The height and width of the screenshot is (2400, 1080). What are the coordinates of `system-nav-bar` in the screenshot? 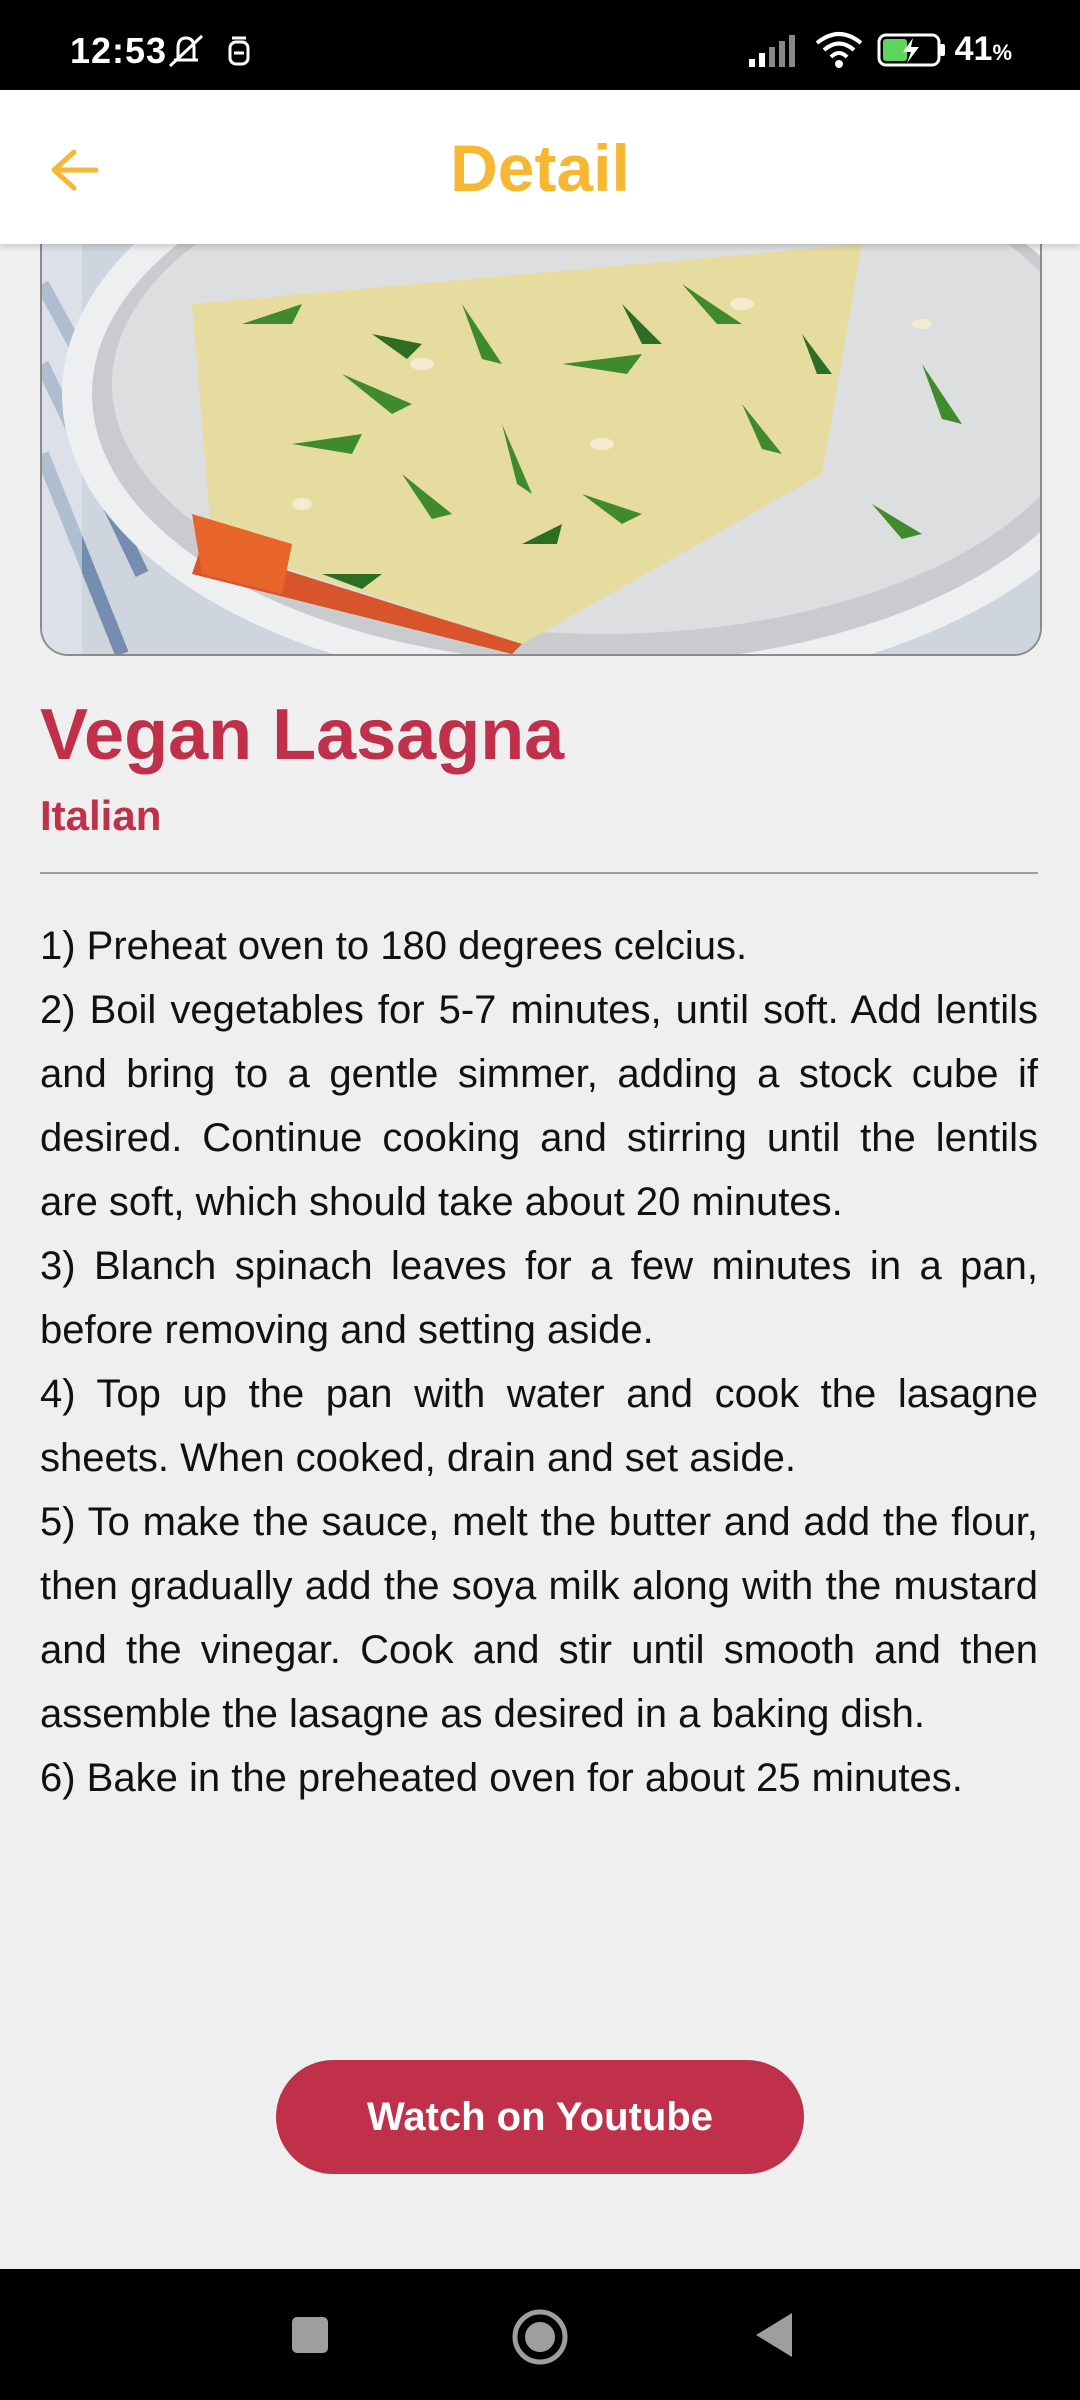 It's located at (540, 2334).